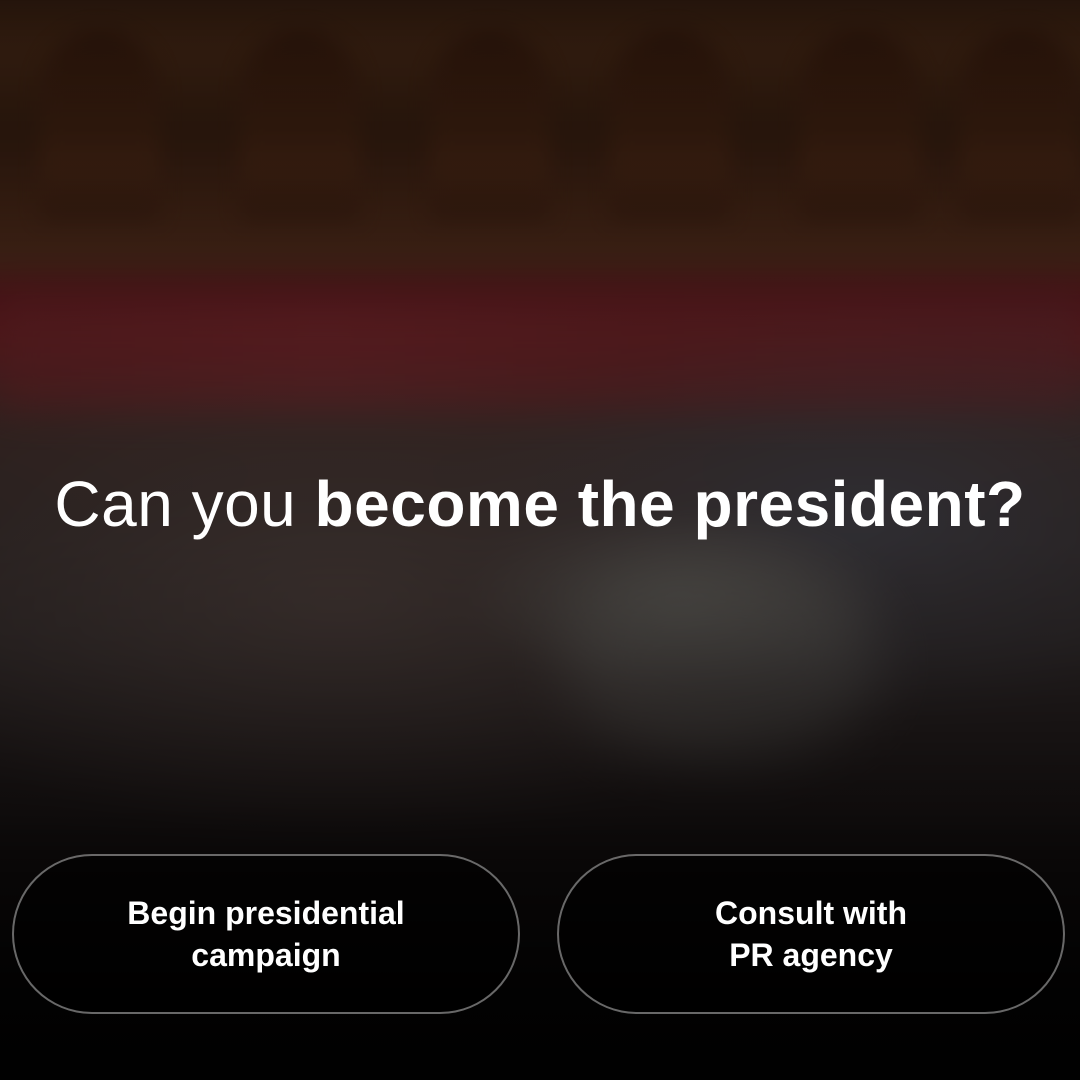  Describe the element at coordinates (184, 504) in the screenshot. I see `question-lead: Can you` at that location.